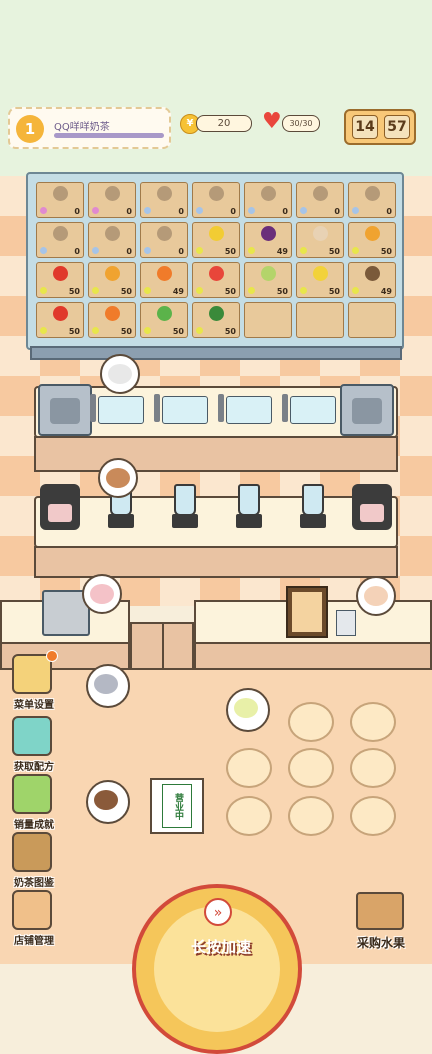  Describe the element at coordinates (52, 656) in the screenshot. I see `notification-dot` at that location.